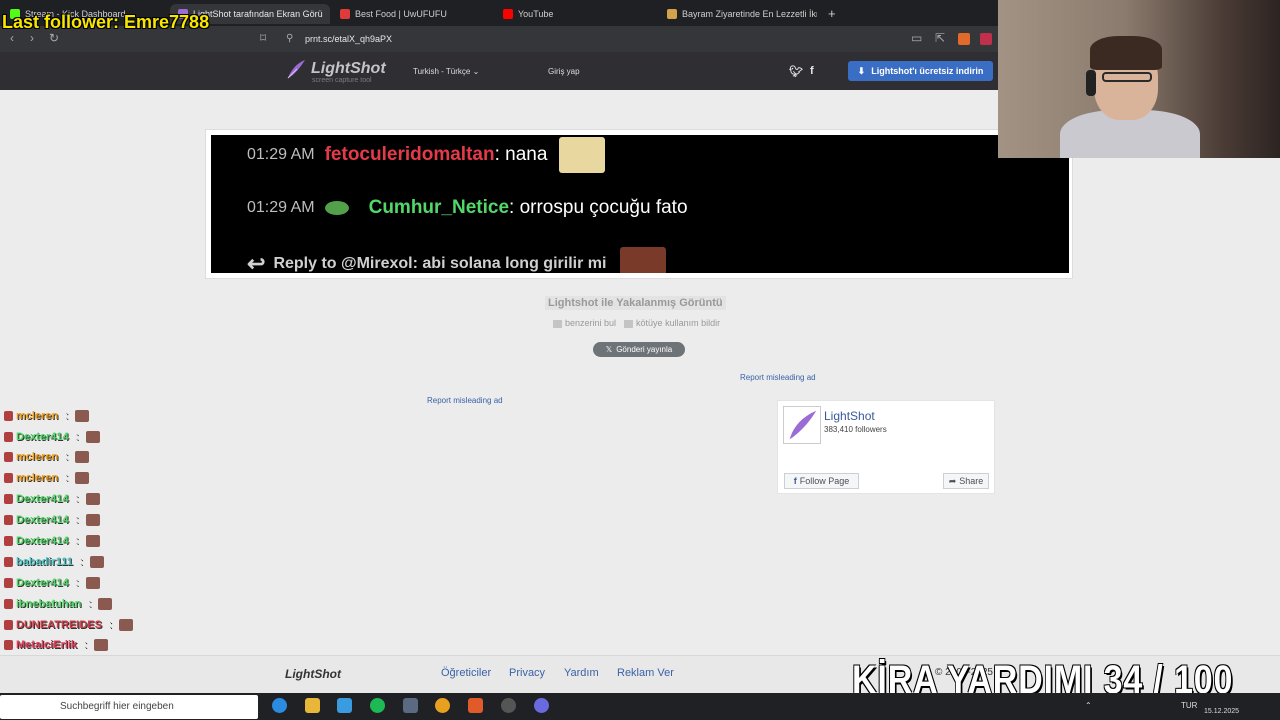  I want to click on camera-icon, so click(557, 323).